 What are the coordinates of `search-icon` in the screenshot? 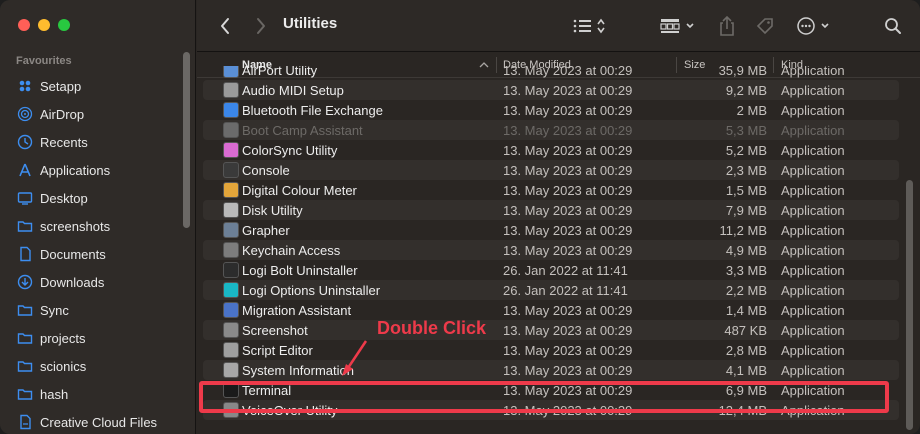 It's located at (893, 26).